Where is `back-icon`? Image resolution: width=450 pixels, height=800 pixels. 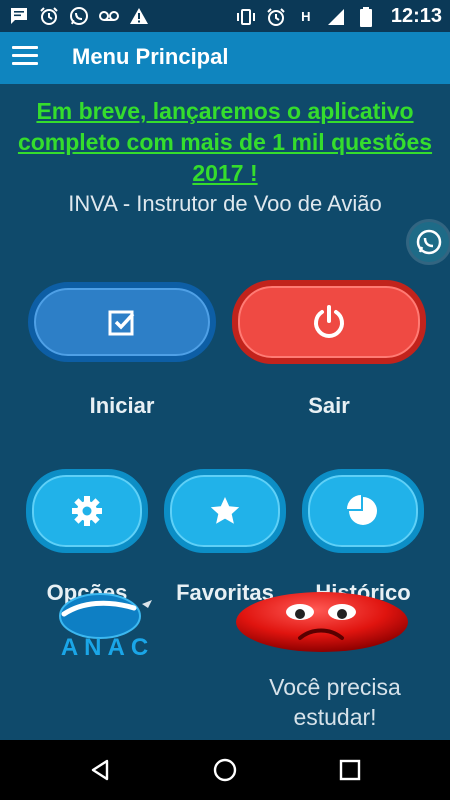
back-icon is located at coordinates (100, 770).